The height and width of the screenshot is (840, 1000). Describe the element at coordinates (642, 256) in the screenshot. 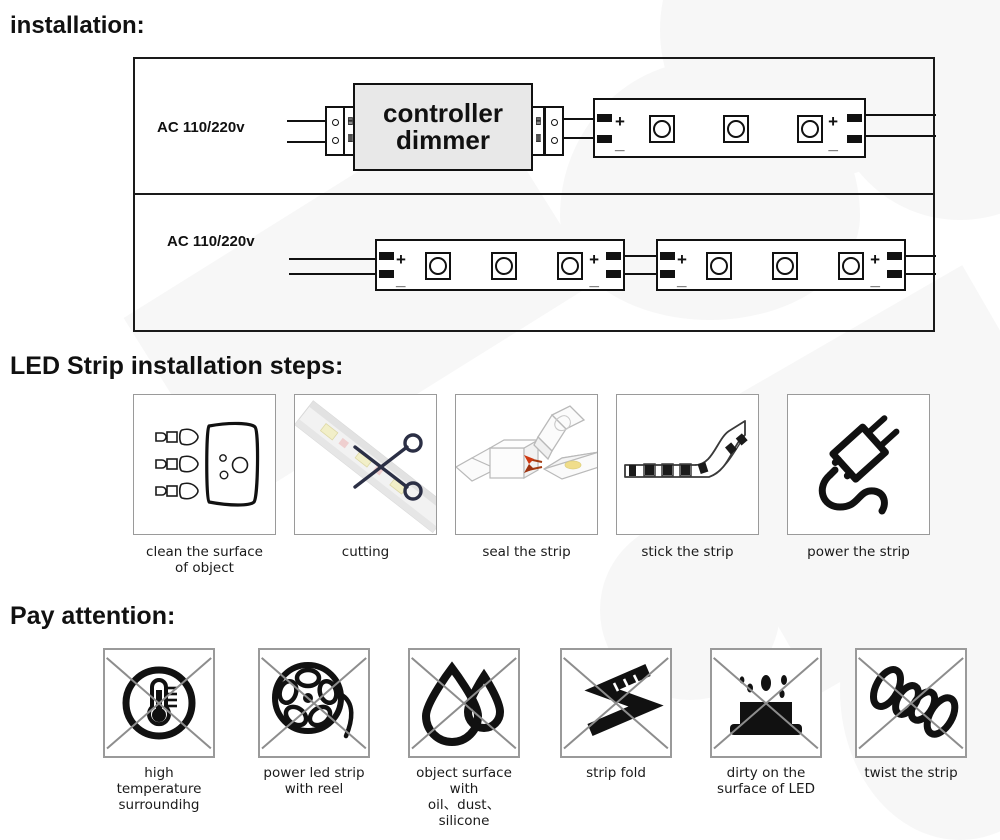

I see `link-wire-positive` at that location.